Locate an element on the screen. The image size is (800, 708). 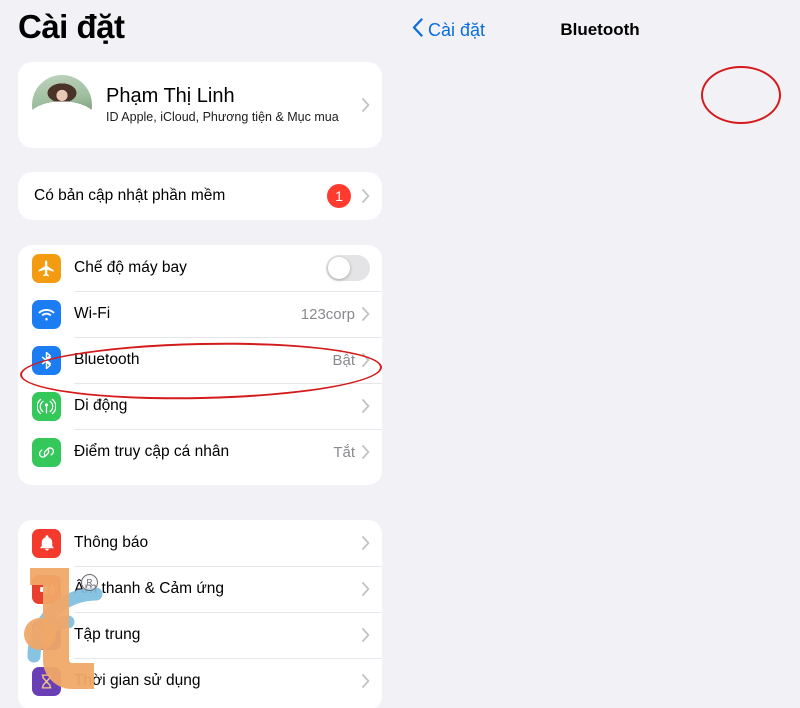
moon-icon is located at coordinates (46, 635).